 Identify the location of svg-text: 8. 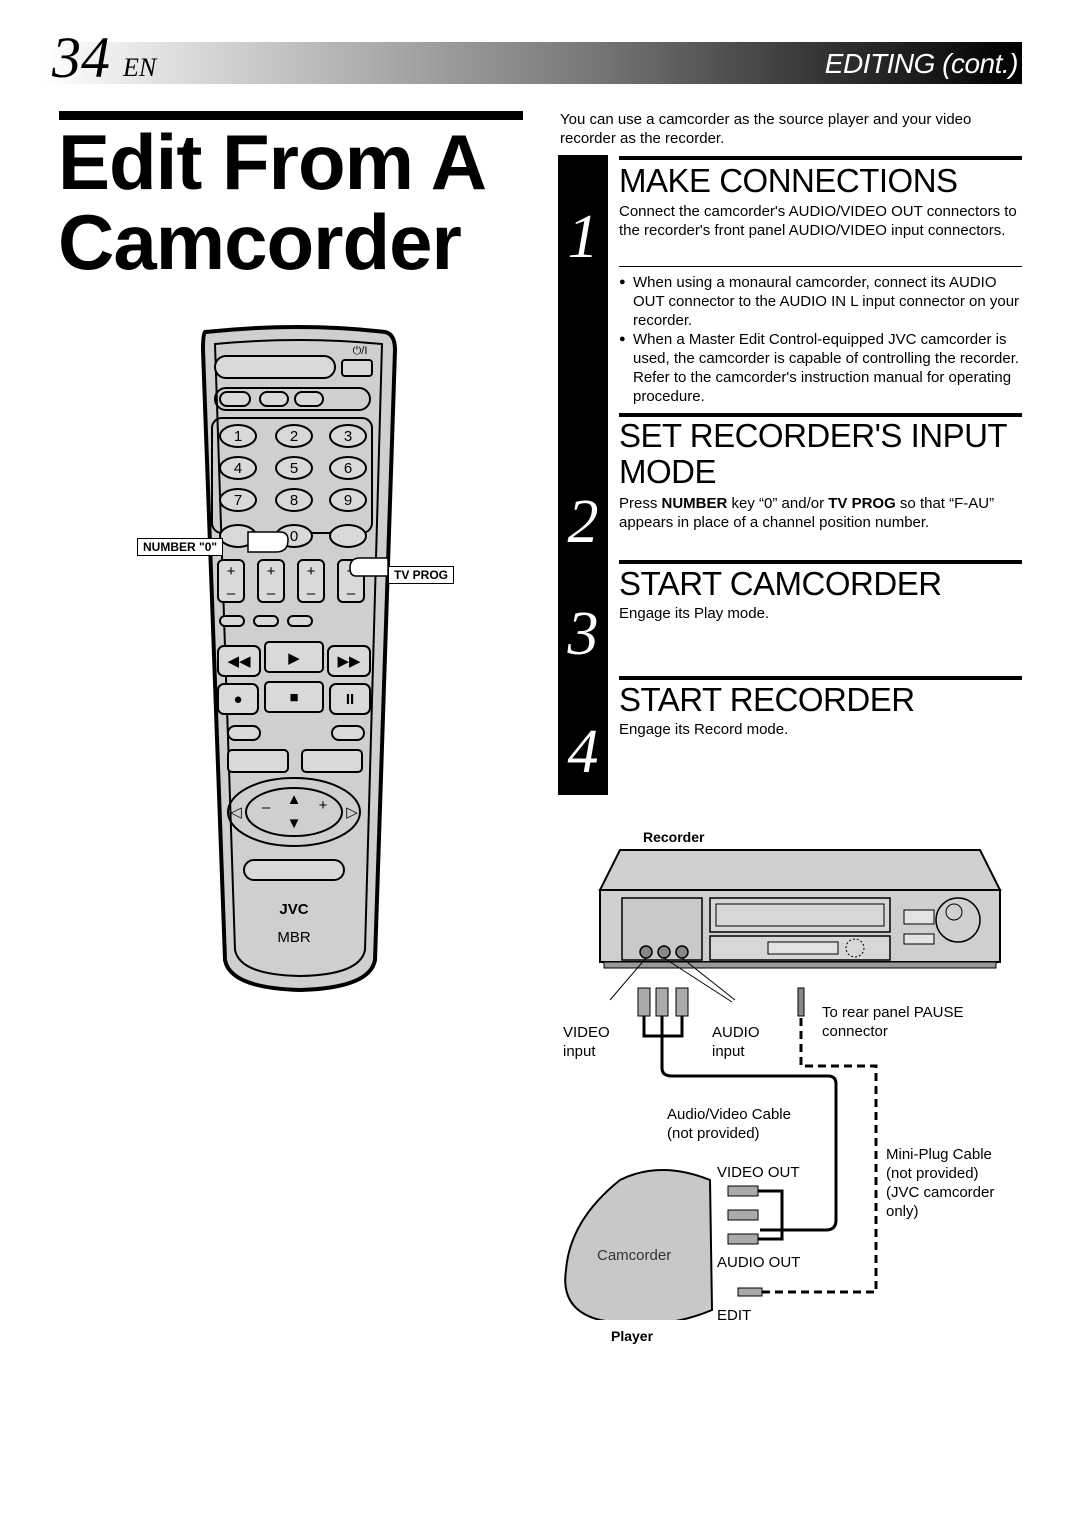
(294, 500).